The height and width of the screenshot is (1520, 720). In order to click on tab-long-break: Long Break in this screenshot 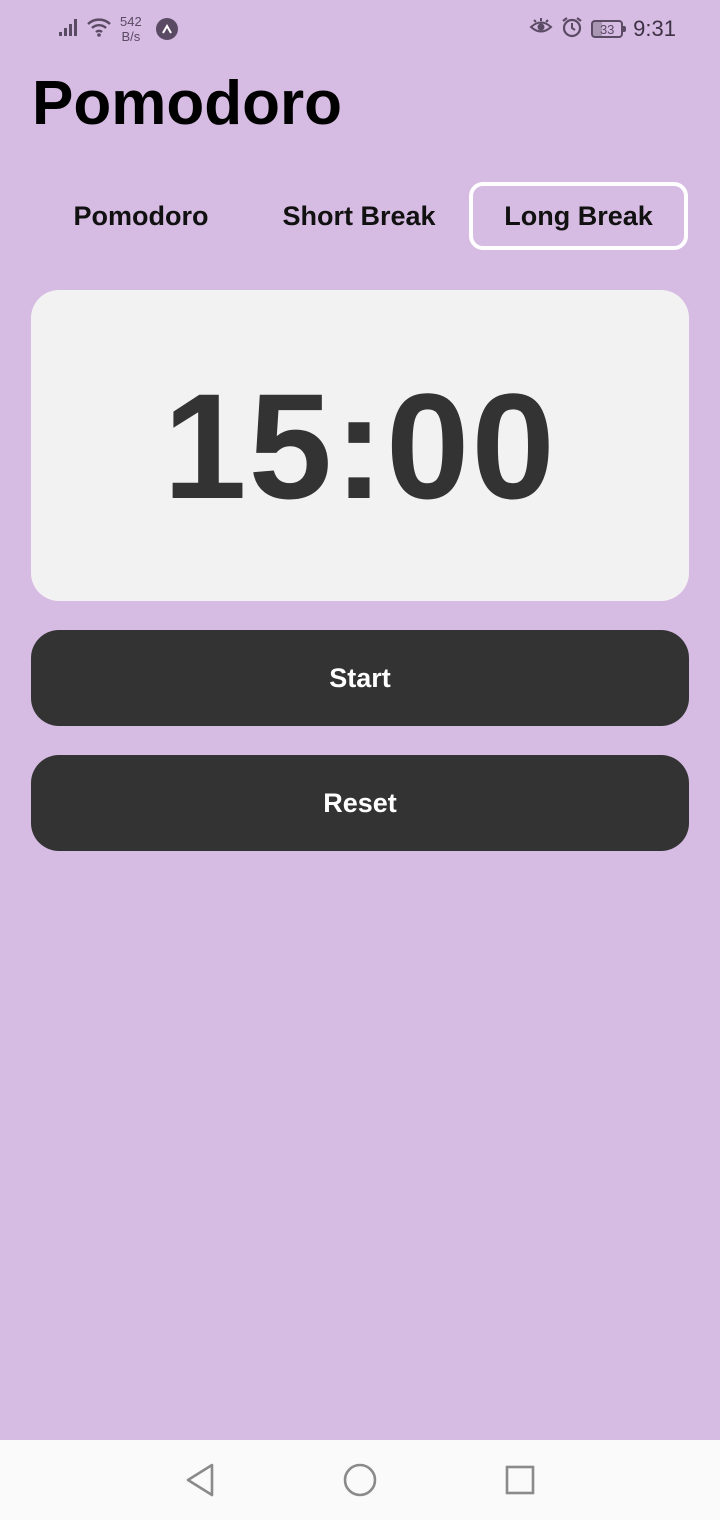, I will do `click(578, 216)`.